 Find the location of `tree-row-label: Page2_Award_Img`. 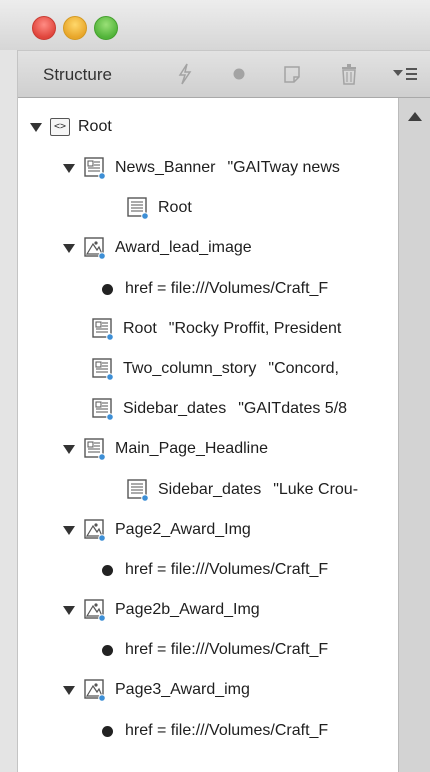

tree-row-label: Page2_Award_Img is located at coordinates (183, 529).